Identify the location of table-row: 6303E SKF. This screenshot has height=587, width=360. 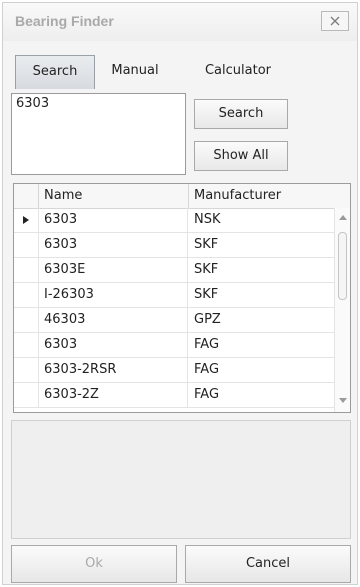
(174, 270).